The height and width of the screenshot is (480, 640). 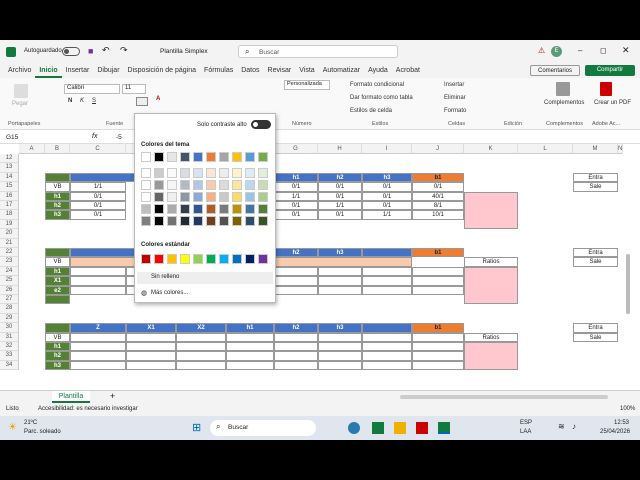 I want to click on tab-dibujar: Dibujar, so click(x=108, y=71).